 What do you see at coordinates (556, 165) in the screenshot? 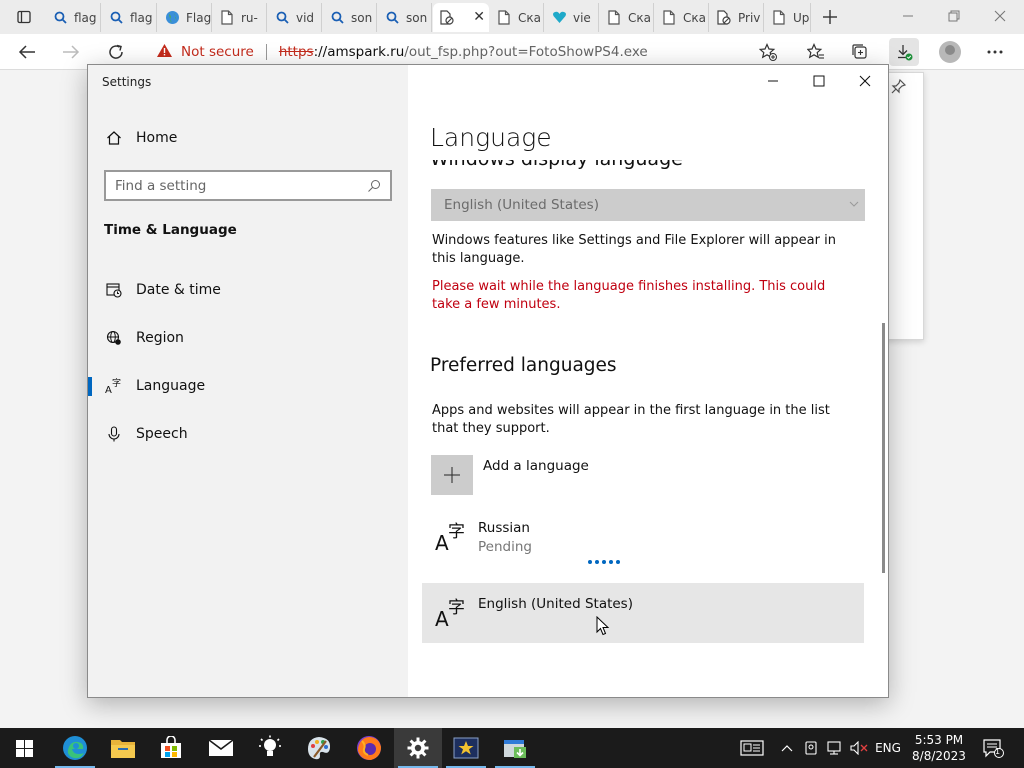
I see `display-language-heading-text: Windows display language` at bounding box center [556, 165].